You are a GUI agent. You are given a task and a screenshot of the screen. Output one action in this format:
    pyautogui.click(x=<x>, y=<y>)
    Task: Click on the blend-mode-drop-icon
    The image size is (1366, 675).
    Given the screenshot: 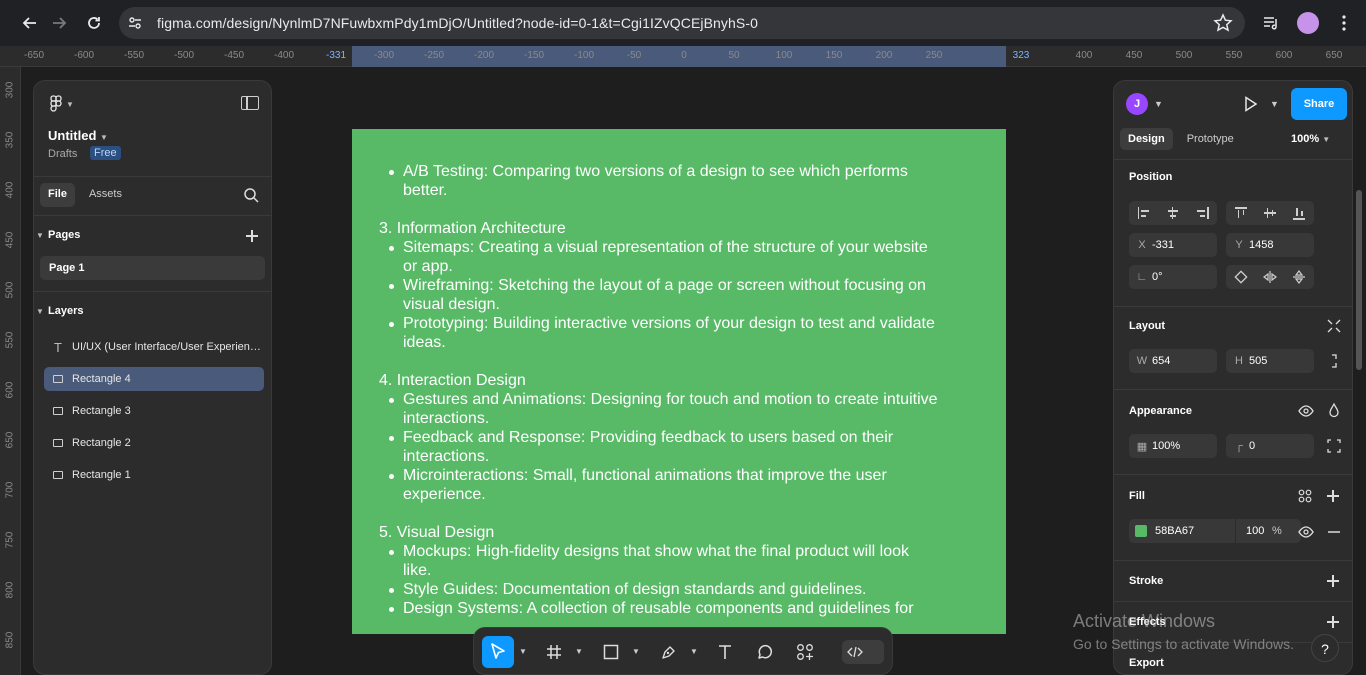 What is the action you would take?
    pyautogui.click(x=1335, y=410)
    